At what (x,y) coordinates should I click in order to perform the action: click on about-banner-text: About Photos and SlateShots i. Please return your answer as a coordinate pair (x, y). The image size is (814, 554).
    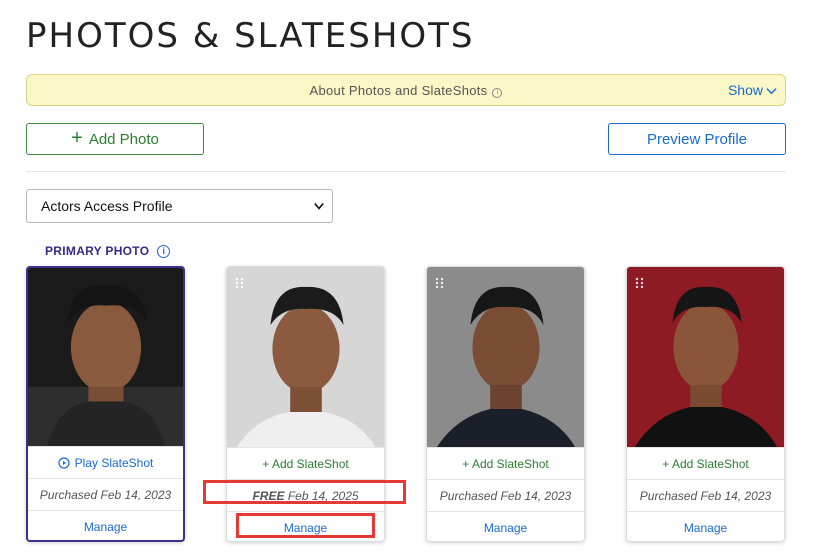
    Looking at the image, I should click on (406, 90).